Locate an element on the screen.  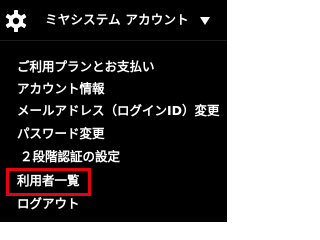
caret-down-icon is located at coordinates (205, 21).